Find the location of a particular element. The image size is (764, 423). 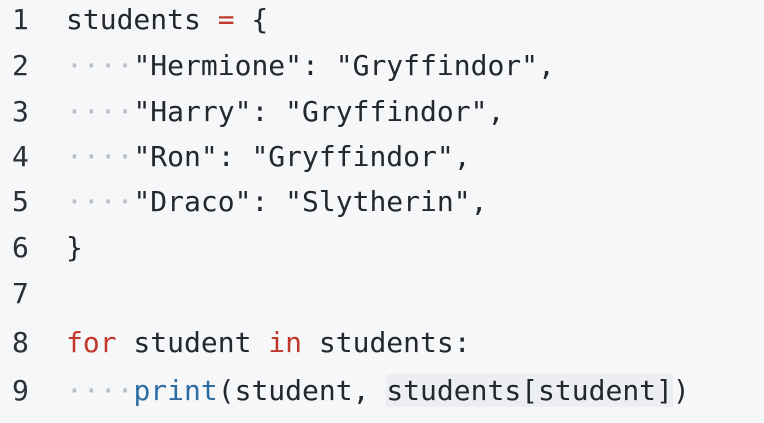

code-token: student is located at coordinates (192, 342).